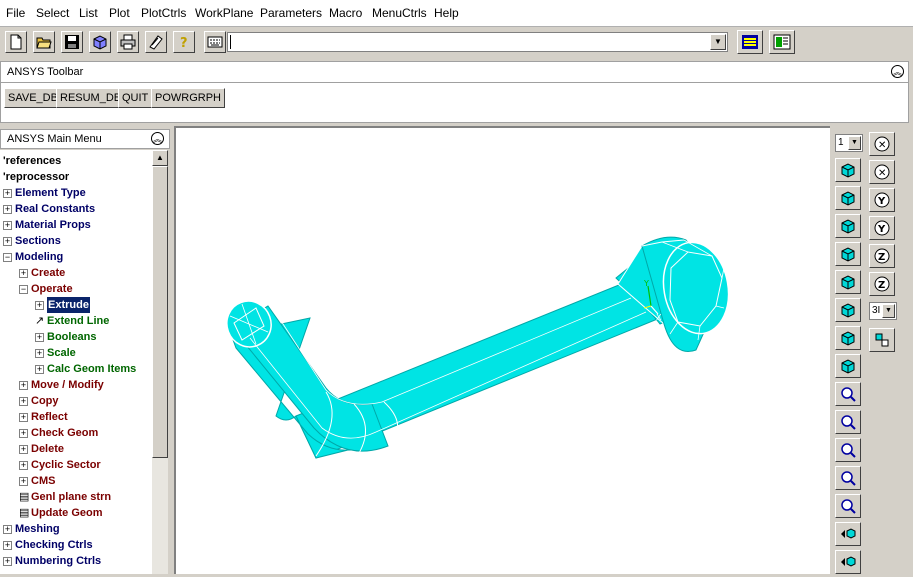  I want to click on scroll-up-button: ▲, so click(160, 158).